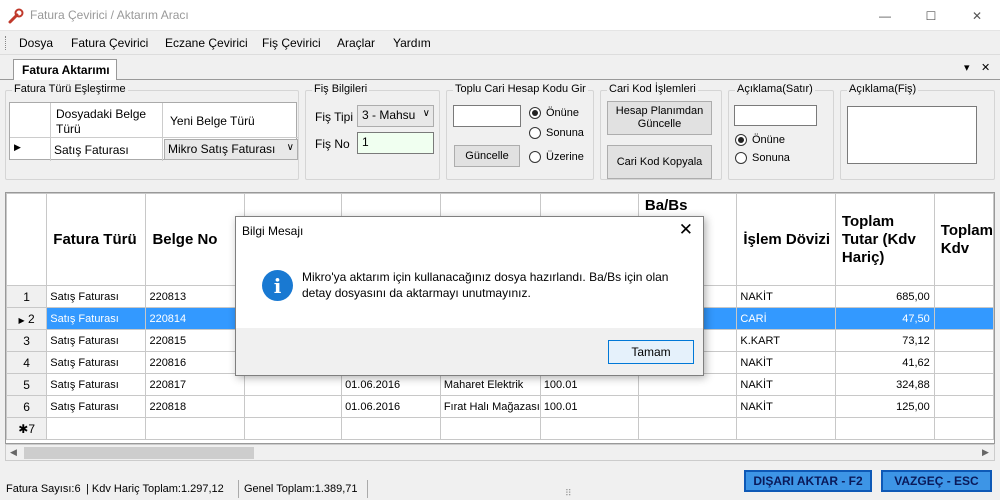 The image size is (1000, 500). What do you see at coordinates (786, 340) in the screenshot?
I see `cell-currency: K.KART` at bounding box center [786, 340].